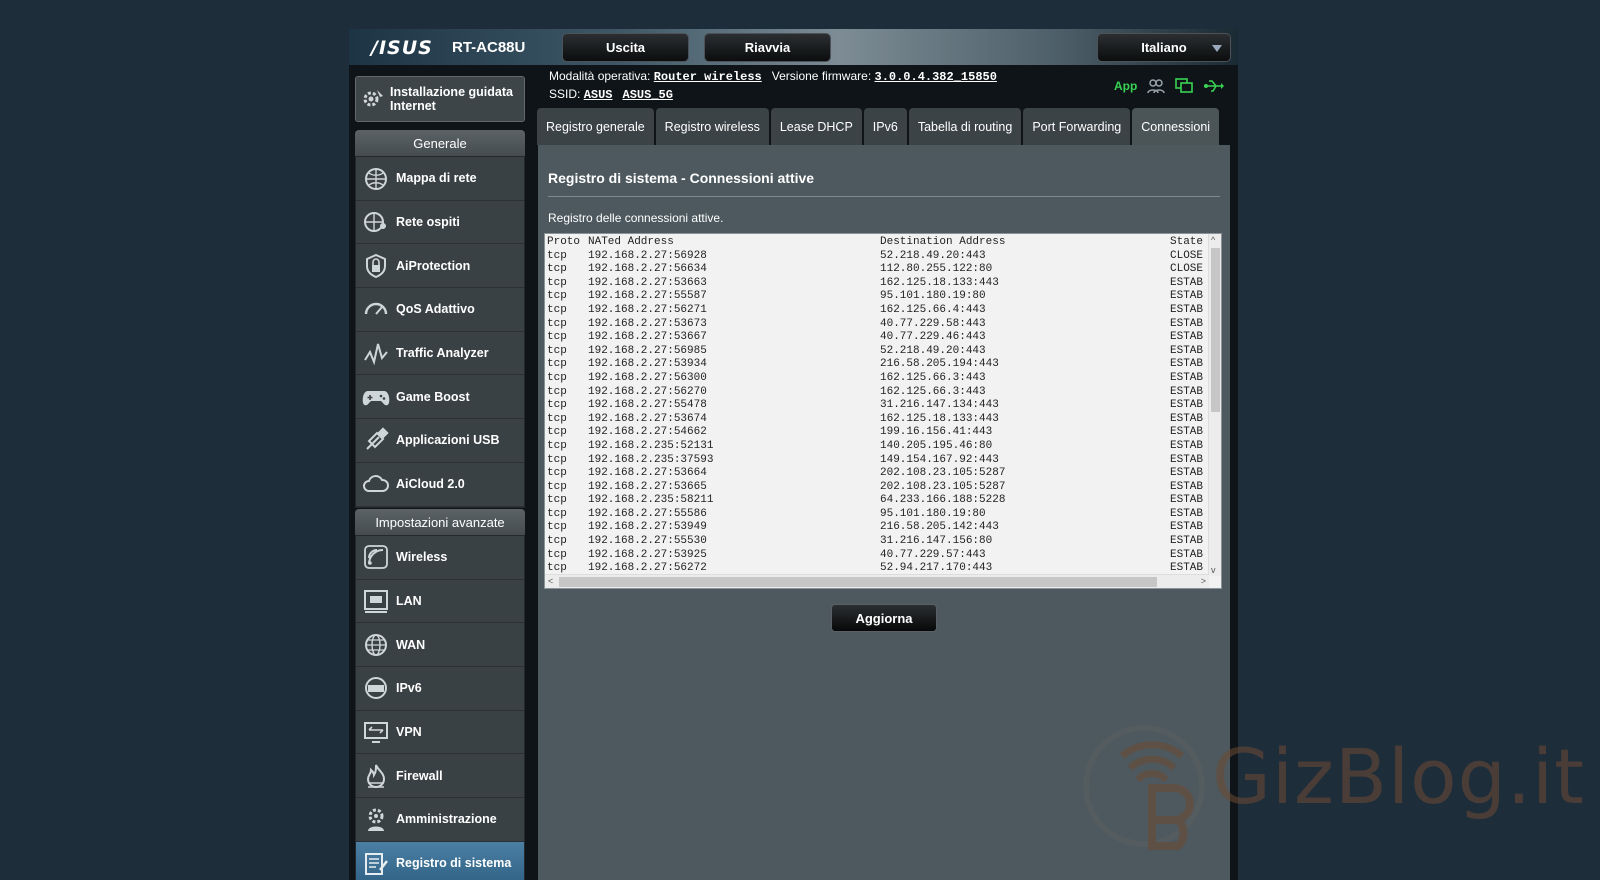 This screenshot has width=1600, height=880. Describe the element at coordinates (440, 732) in the screenshot. I see `sidebar-item-vpn: VPN` at that location.